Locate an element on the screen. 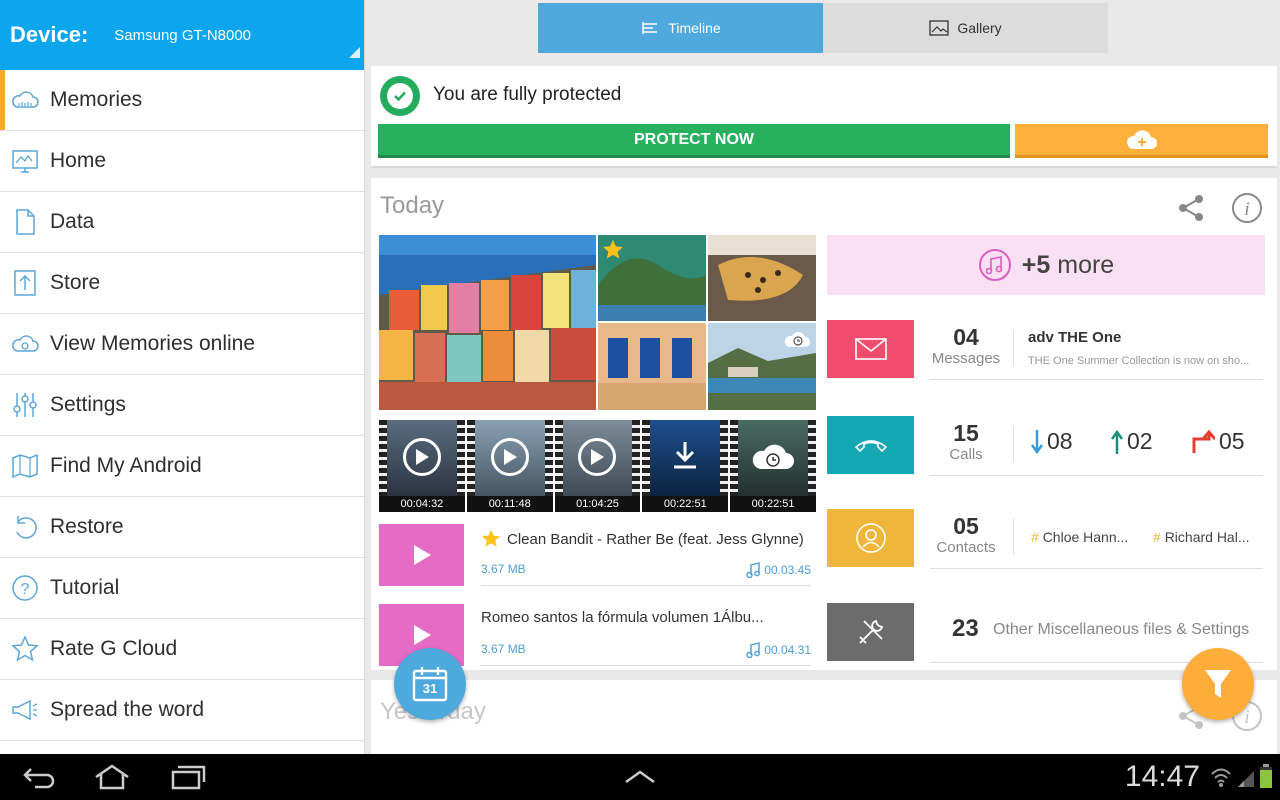 Image resolution: width=1280 pixels, height=800 pixels. sidebar-item-label: Home is located at coordinates (78, 160).